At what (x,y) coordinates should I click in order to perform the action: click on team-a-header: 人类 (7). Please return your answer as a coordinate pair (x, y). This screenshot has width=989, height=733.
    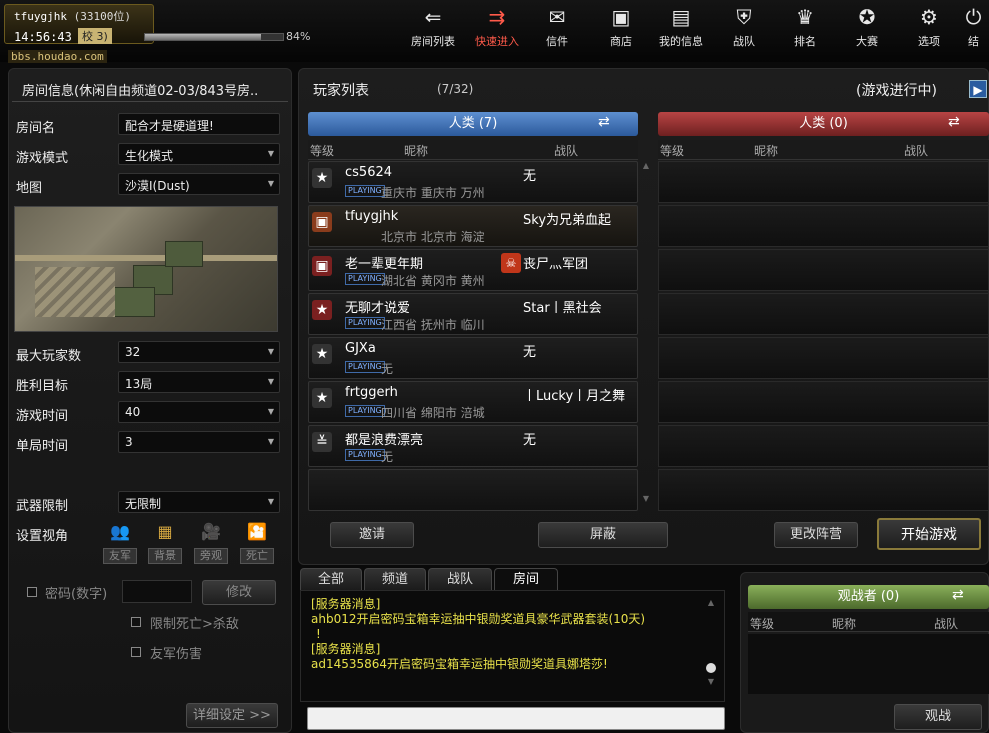
    Looking at the image, I should click on (473, 124).